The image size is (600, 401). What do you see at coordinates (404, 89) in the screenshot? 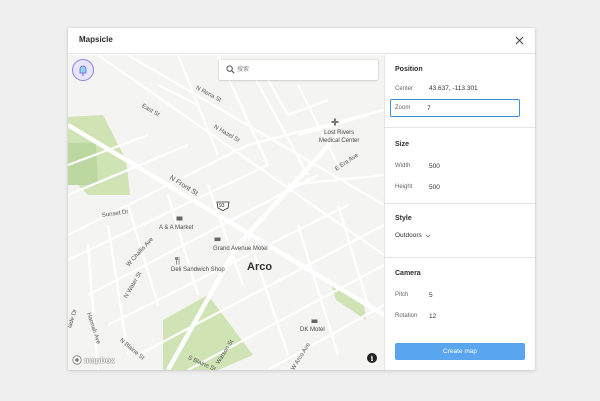
I see `center-label: Center` at bounding box center [404, 89].